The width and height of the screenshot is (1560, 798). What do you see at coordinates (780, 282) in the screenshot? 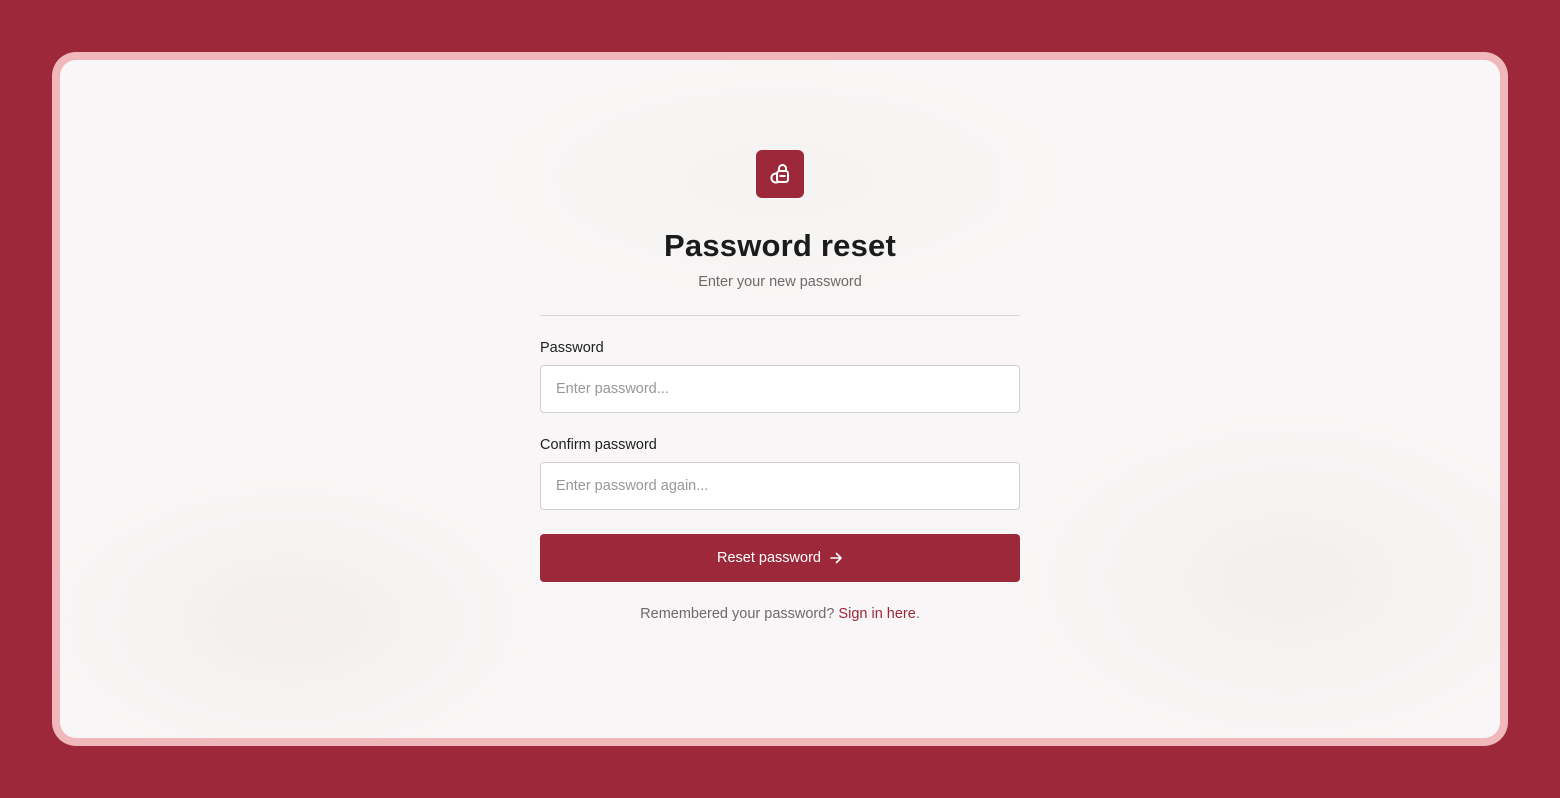
I see `page-subtitle: Enter your new password` at bounding box center [780, 282].